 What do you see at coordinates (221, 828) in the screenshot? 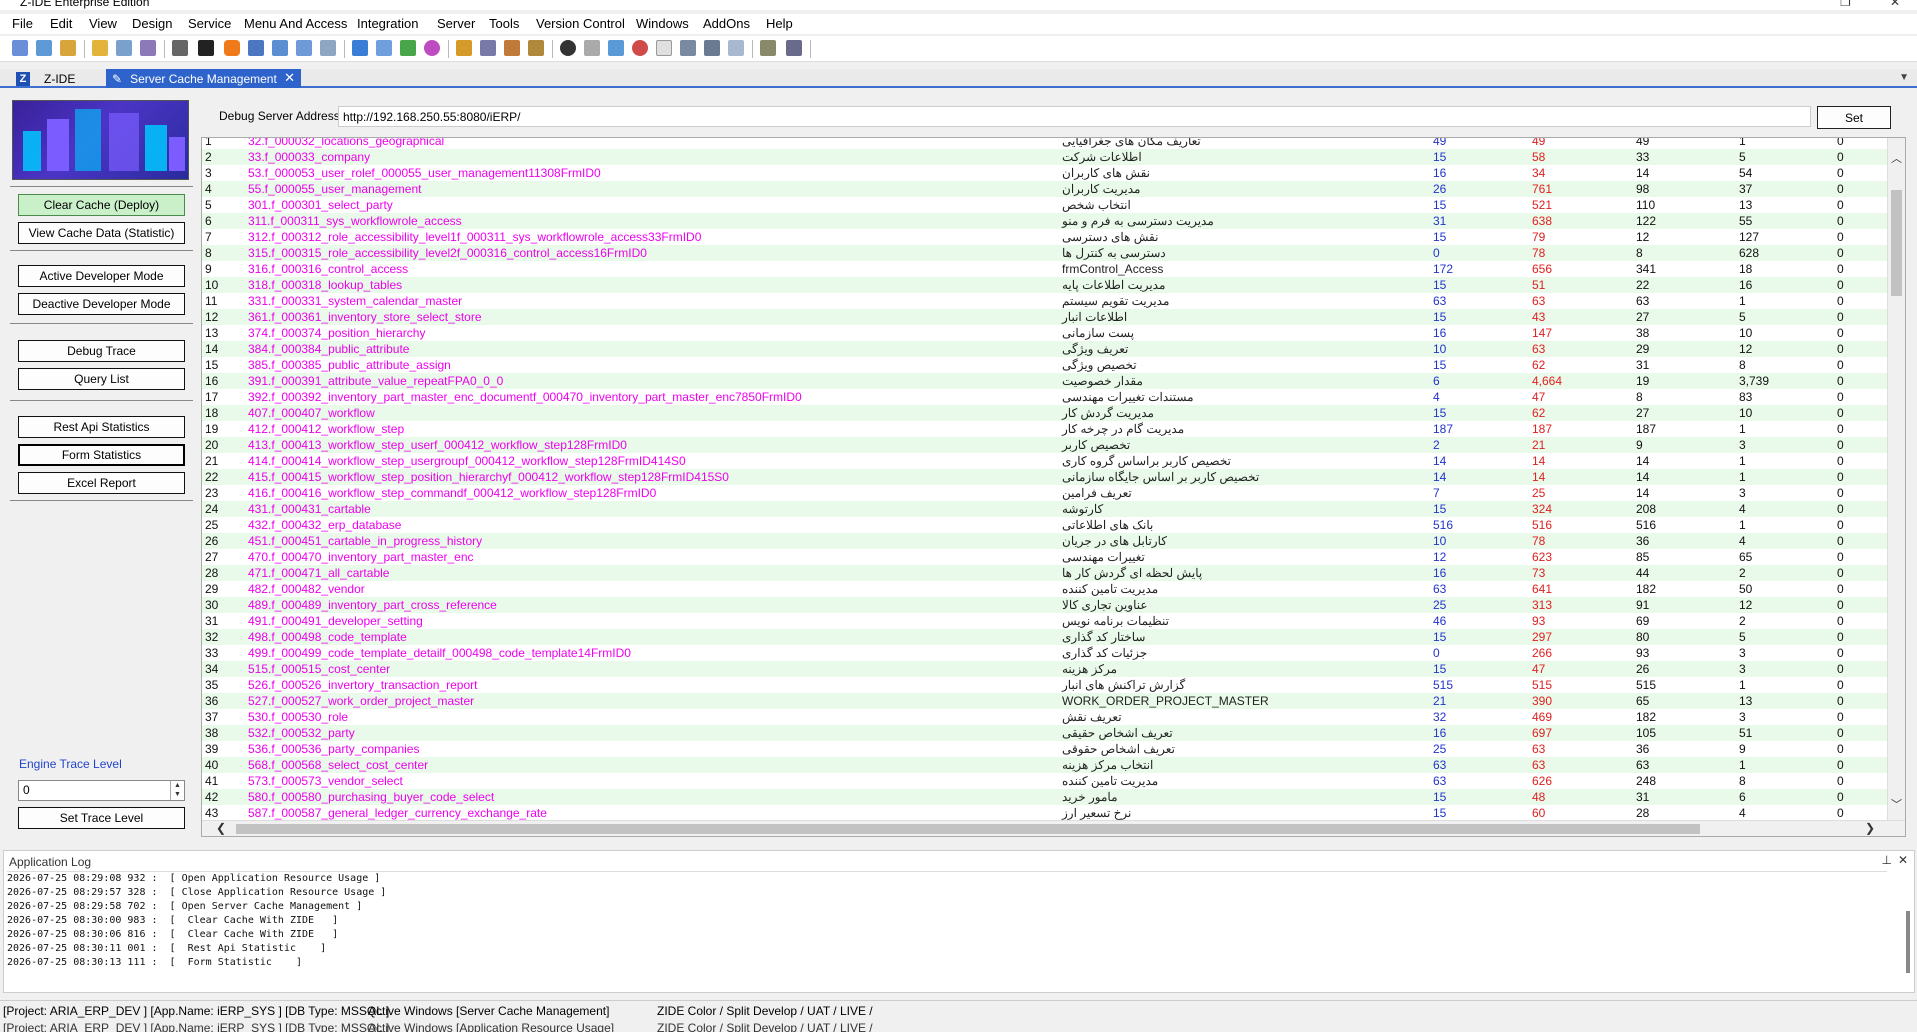
I see `scroll-left-icon: ❮` at bounding box center [221, 828].